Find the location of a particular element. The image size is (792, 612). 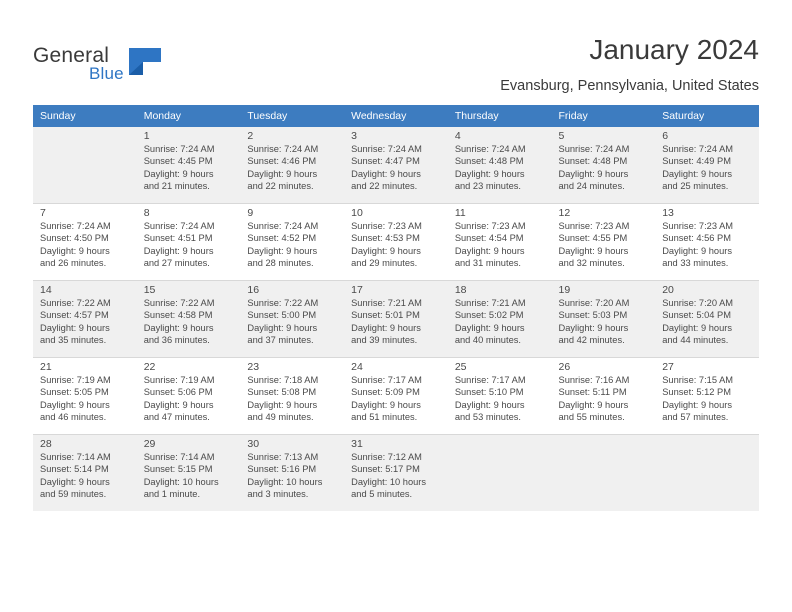

day-number: 21 is located at coordinates (46, 367).